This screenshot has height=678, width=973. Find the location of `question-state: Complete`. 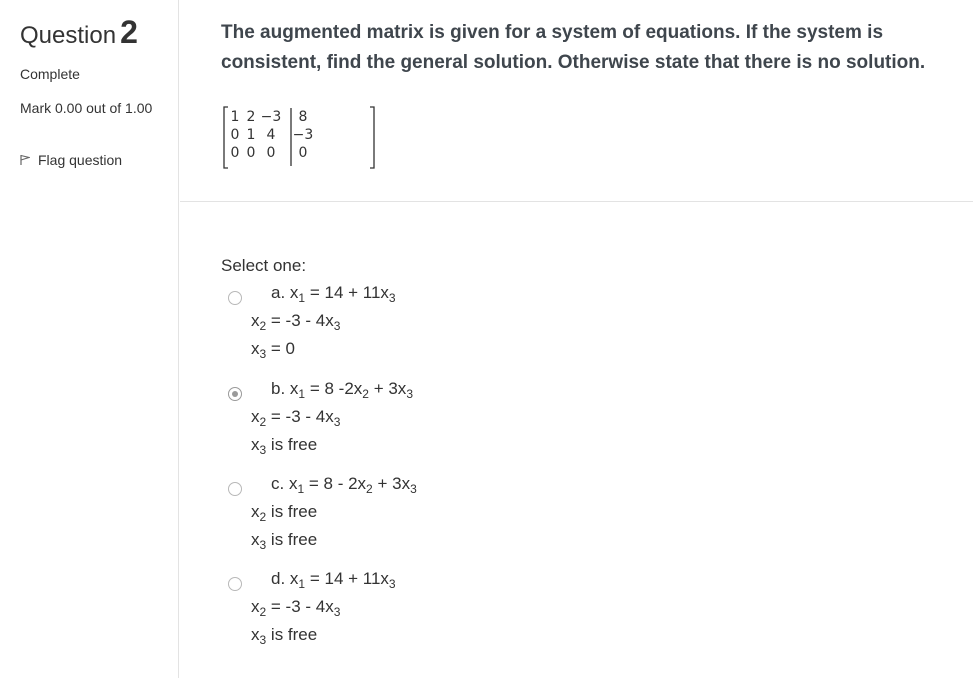

question-state: Complete is located at coordinates (50, 74).